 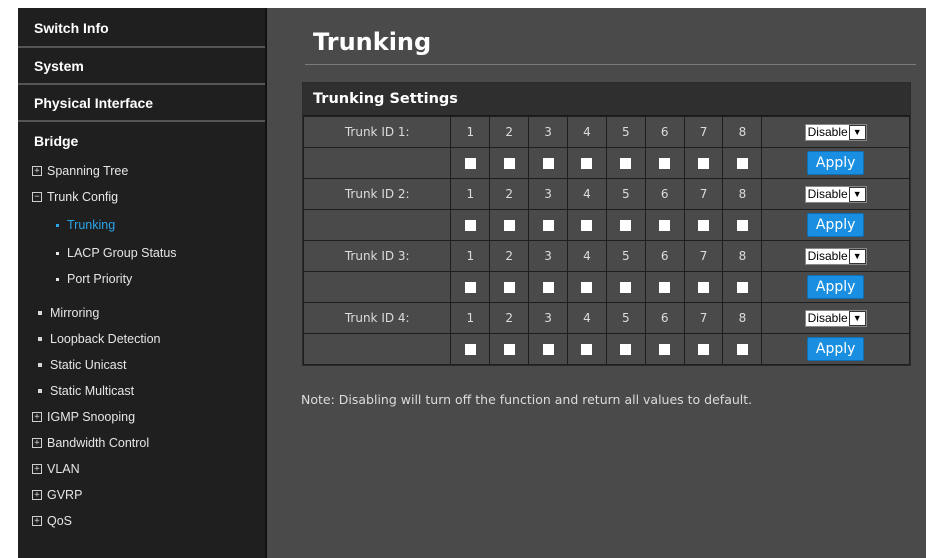 What do you see at coordinates (141, 443) in the screenshot?
I see `sidebar-item-bandwidth-control: + Bandwidth Control` at bounding box center [141, 443].